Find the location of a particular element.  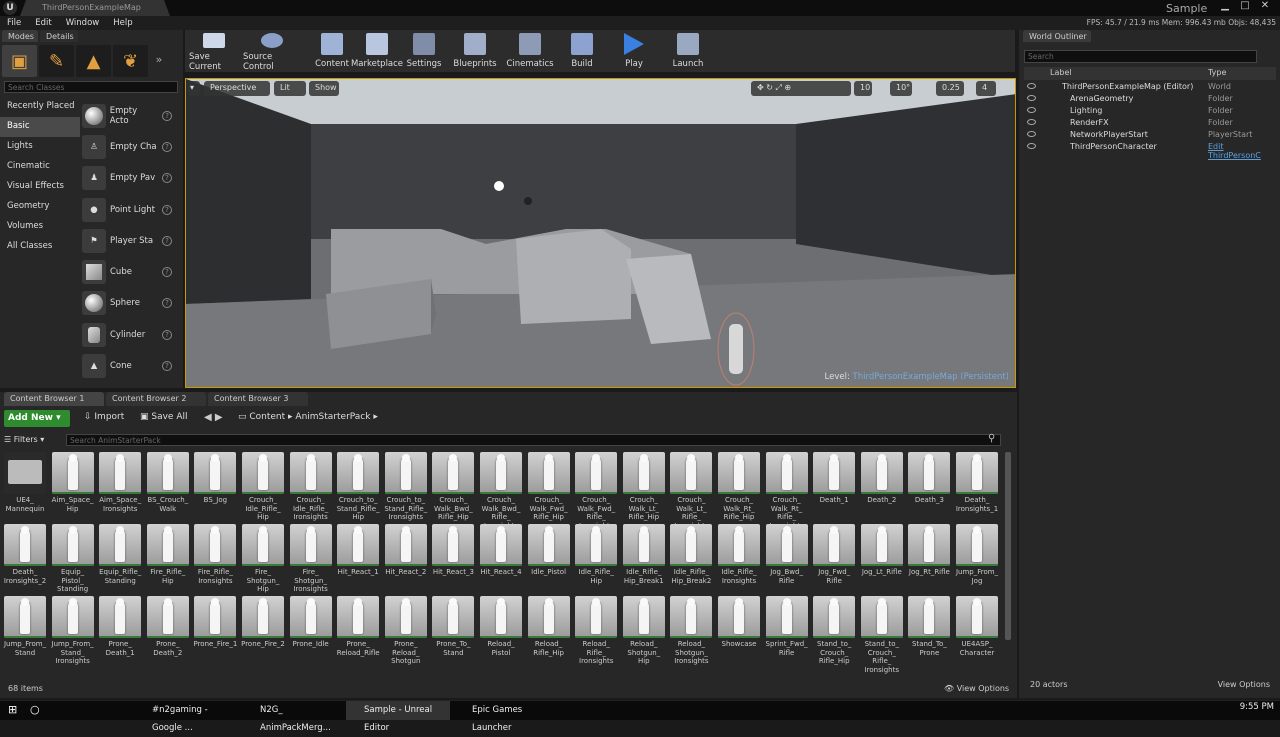

asset-tile: Stand_​to_​Crouch_​Rifle_​Ironsights is located at coordinates (882, 635).